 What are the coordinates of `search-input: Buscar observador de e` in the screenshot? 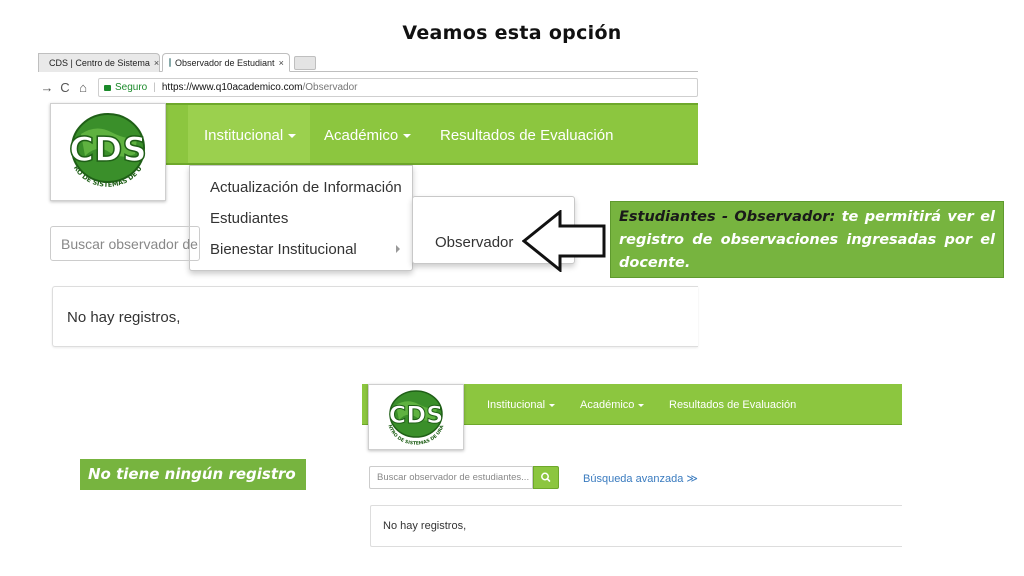 It's located at (125, 243).